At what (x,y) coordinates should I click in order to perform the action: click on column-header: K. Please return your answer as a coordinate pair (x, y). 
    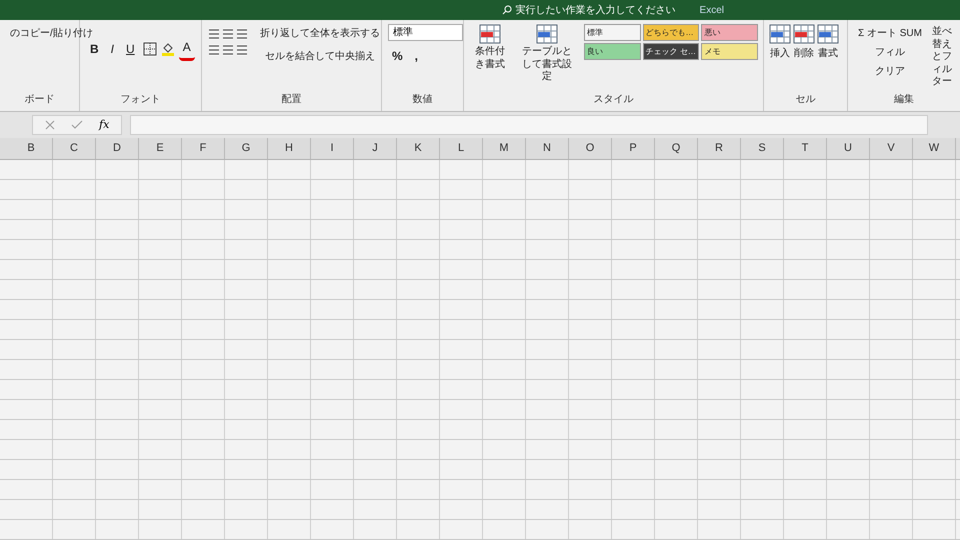
    Looking at the image, I should click on (418, 148).